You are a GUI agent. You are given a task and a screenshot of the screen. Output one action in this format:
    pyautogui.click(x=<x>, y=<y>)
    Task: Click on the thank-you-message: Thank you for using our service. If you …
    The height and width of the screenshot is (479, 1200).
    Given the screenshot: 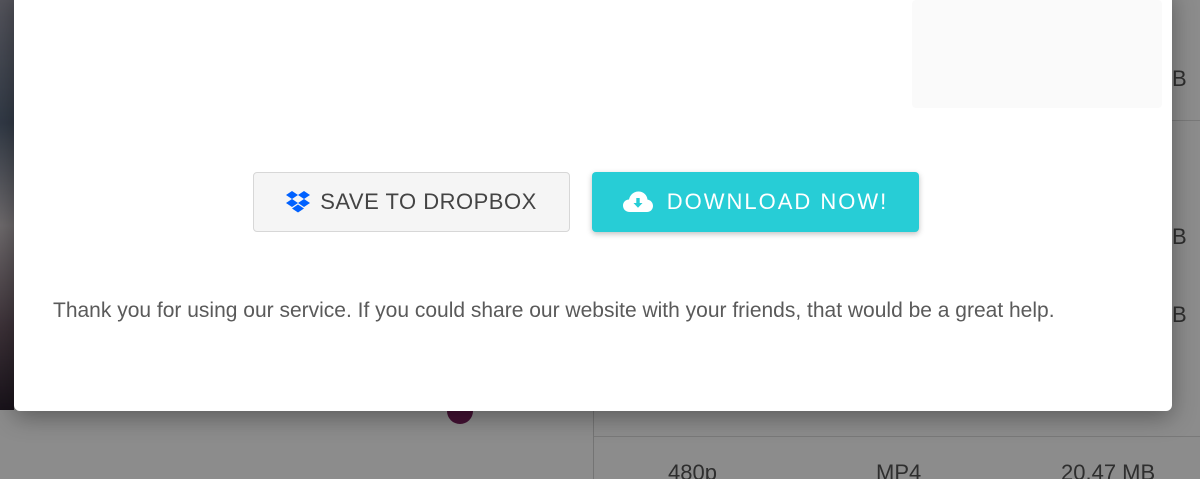 What is the action you would take?
    pyautogui.click(x=554, y=310)
    